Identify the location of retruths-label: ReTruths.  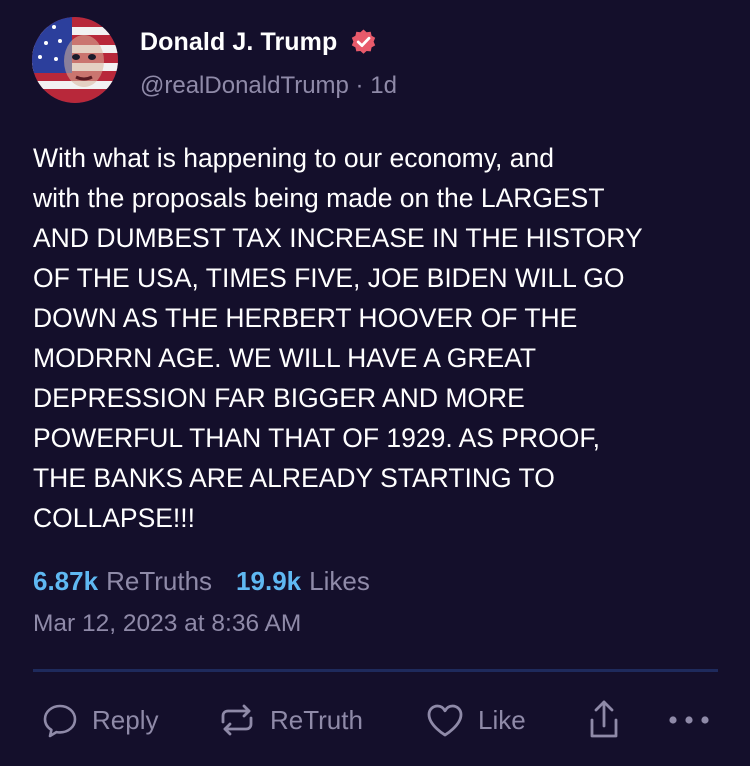
(159, 581).